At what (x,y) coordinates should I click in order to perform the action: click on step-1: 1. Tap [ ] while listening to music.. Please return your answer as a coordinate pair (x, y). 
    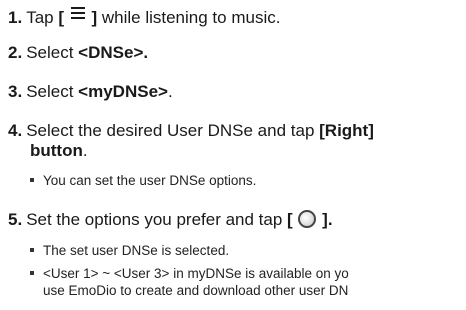
    Looking at the image, I should click on (144, 15).